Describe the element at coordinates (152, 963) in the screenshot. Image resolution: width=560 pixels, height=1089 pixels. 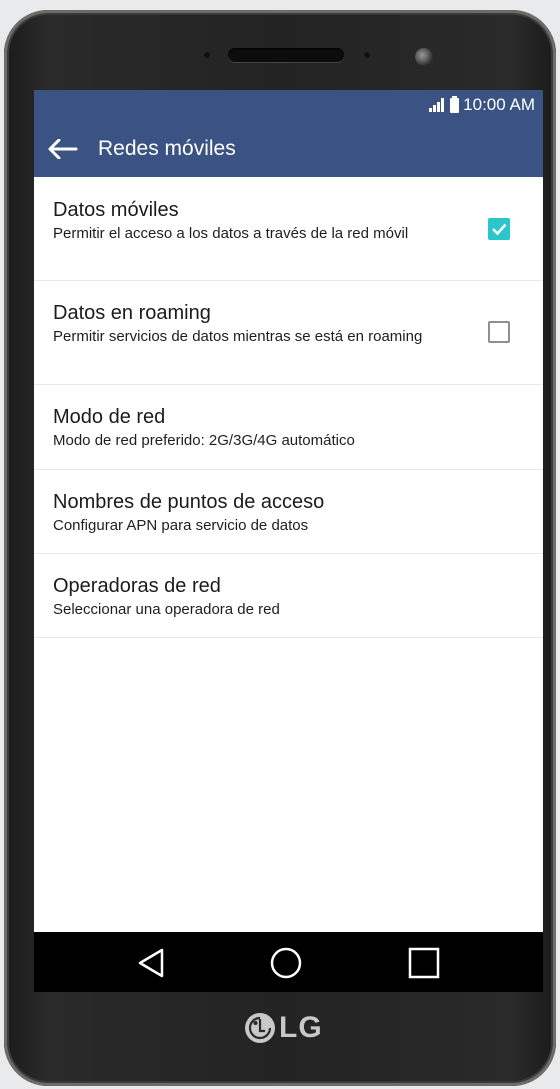
I see `back-triangle-icon` at that location.